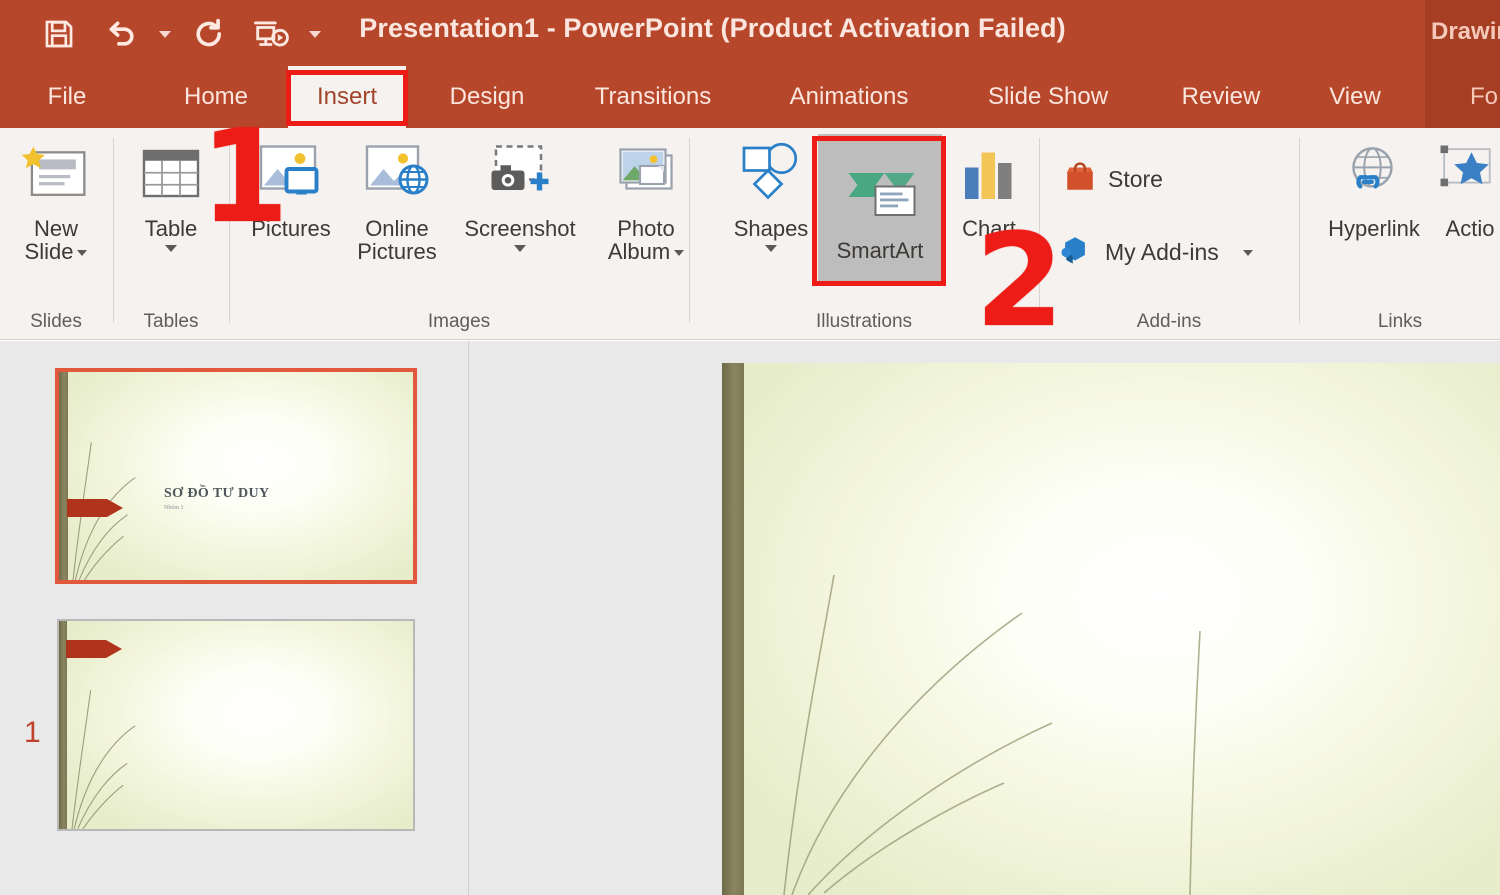 The height and width of the screenshot is (895, 1500). I want to click on tab-format: Fo, so click(1481, 97).